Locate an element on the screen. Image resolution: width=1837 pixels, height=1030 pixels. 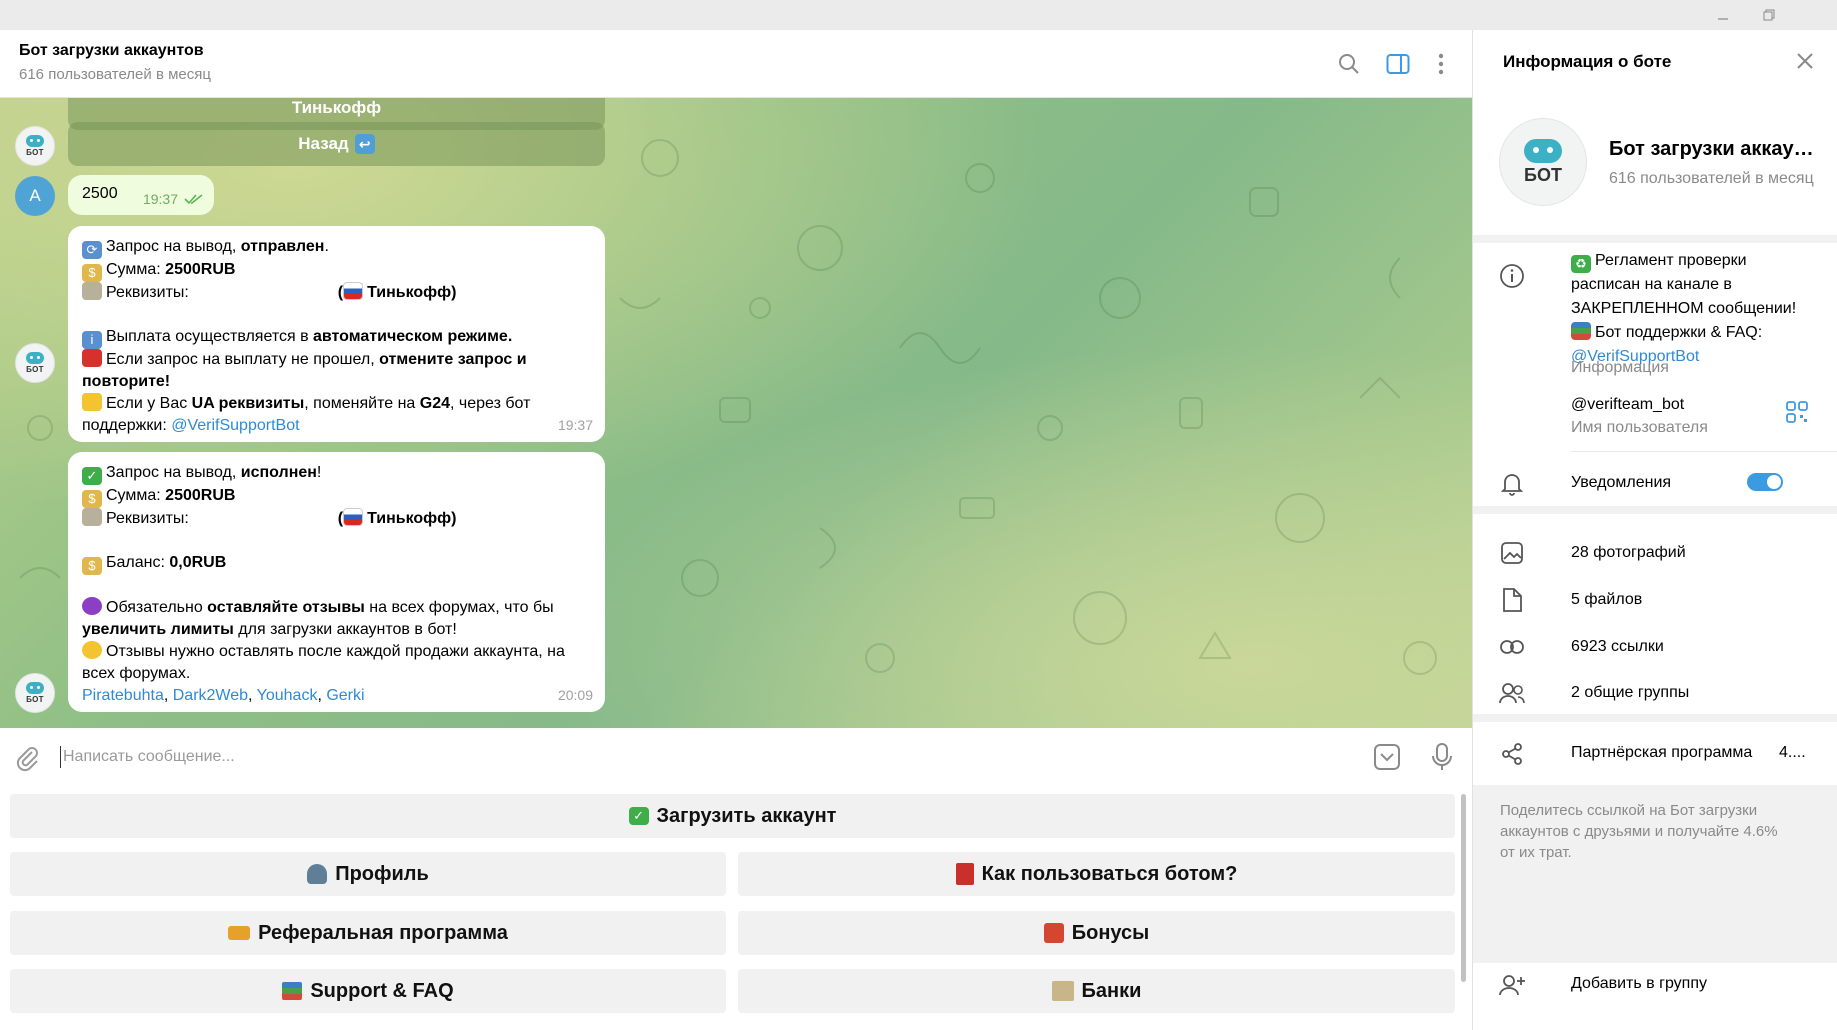
support-faq-button: Support & FAQ is located at coordinates (368, 991).